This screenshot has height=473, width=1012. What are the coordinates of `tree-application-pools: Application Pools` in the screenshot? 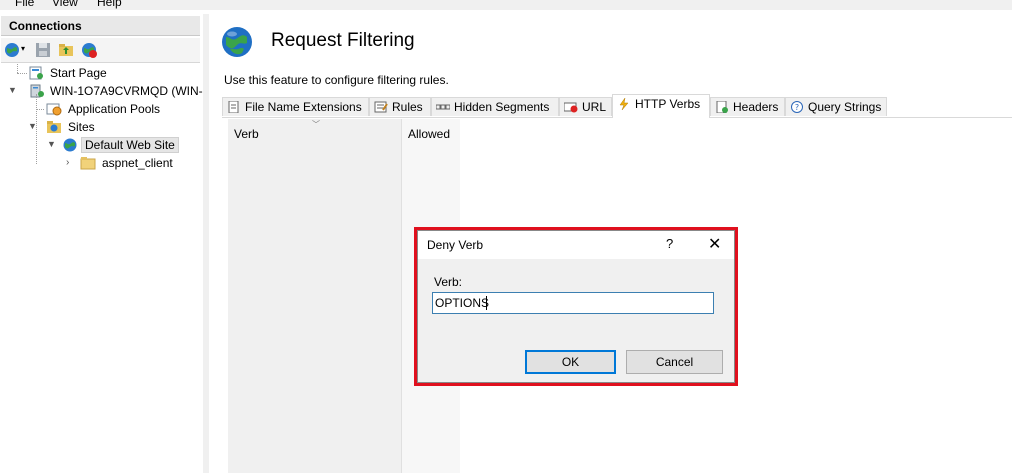 It's located at (104, 109).